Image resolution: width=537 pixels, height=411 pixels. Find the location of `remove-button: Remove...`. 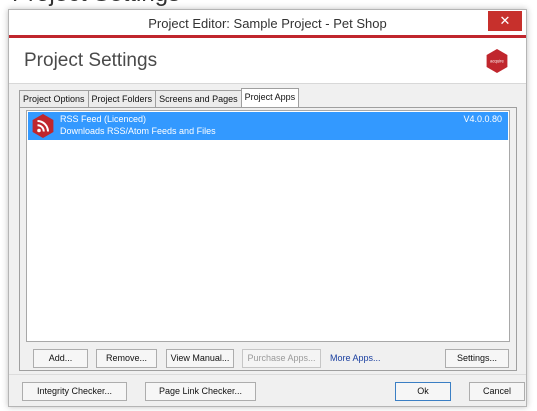

remove-button: Remove... is located at coordinates (126, 358).